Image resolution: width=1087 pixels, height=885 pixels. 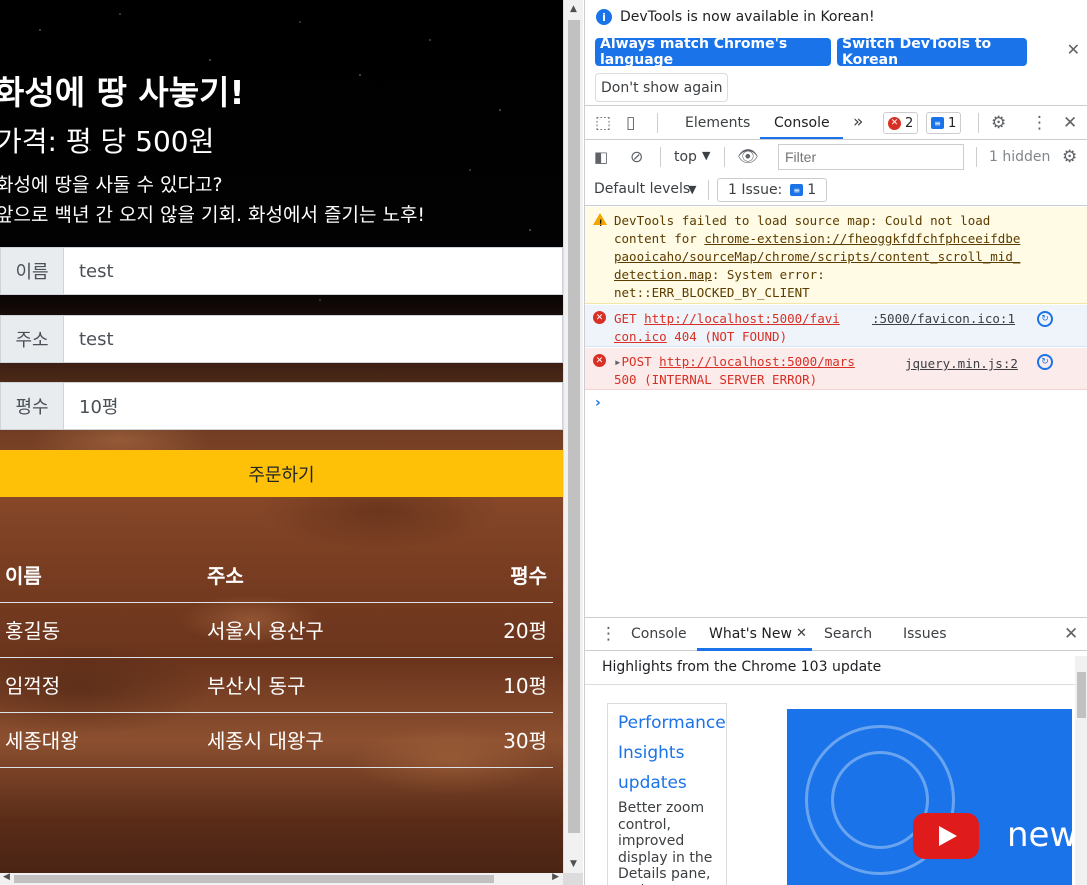 I want to click on devtools-main-tabbar: ⬚ ▯ Elements Console » ✕ 2 ≡ 1 ⚙ ⋮ ✕, so click(x=836, y=123).